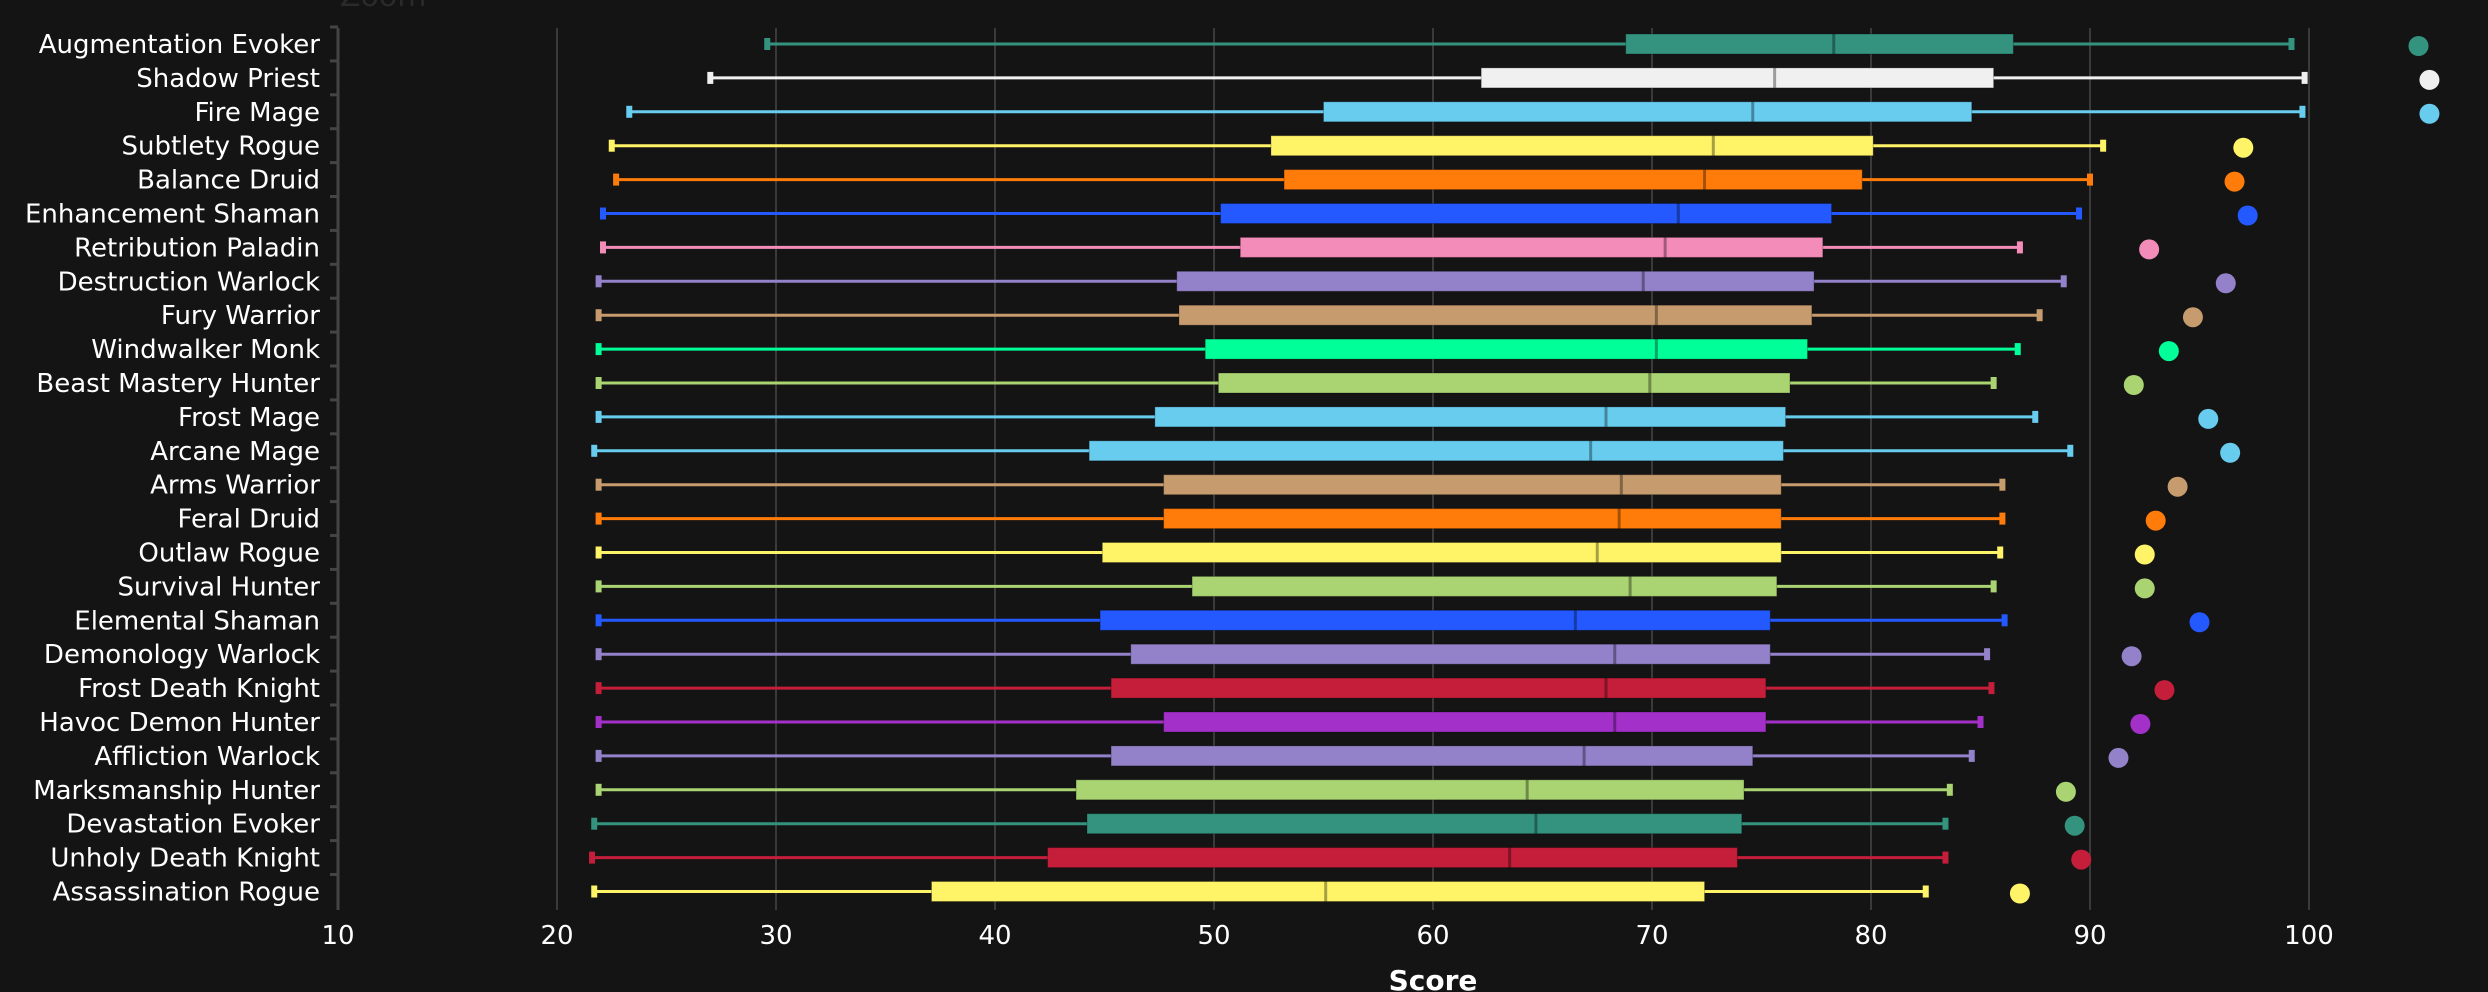 Image resolution: width=2488 pixels, height=992 pixels. Describe the element at coordinates (1327, 936) in the screenshot. I see `x-axis: 10 20 30 40 50 60 70 80 90 100` at that location.